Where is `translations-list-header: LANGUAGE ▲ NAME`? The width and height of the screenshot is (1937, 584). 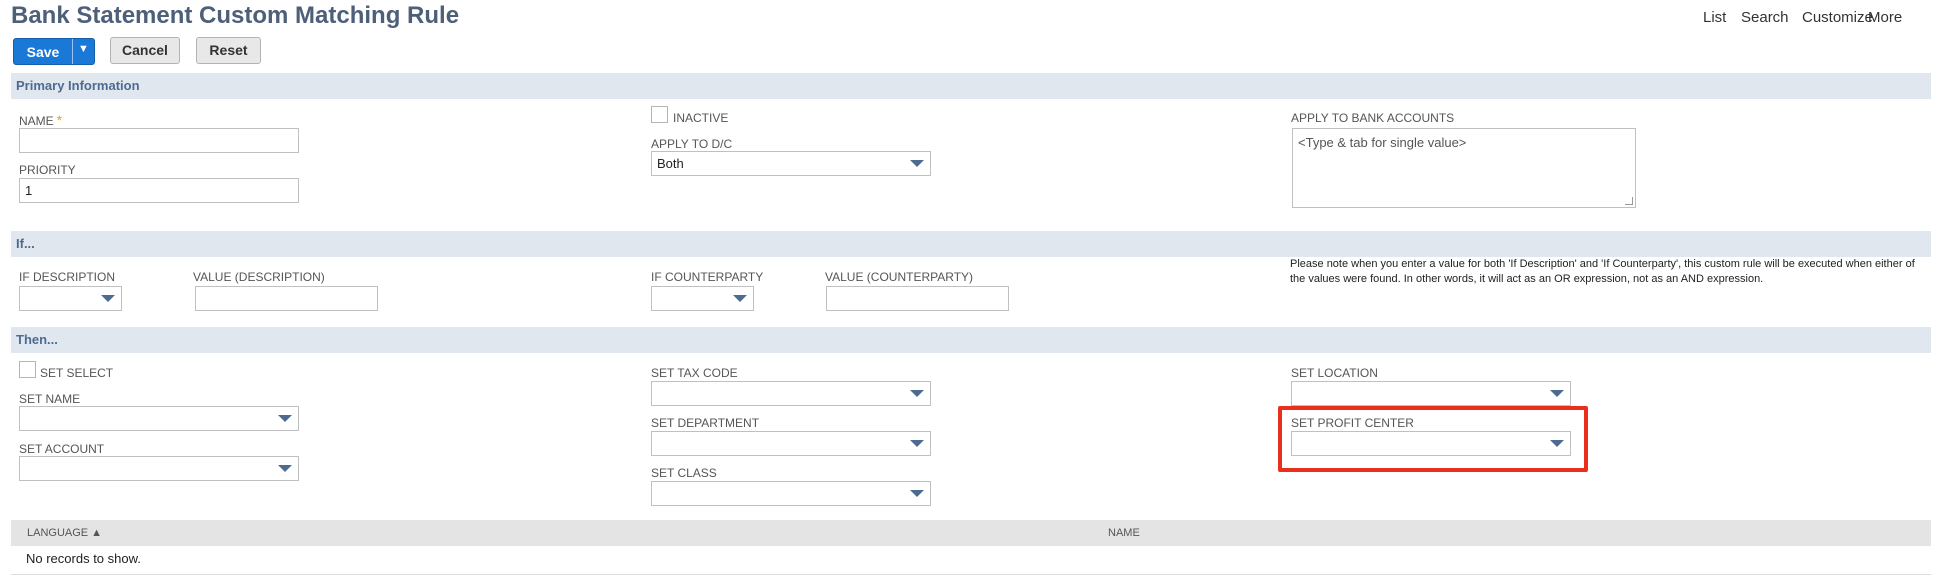 translations-list-header: LANGUAGE ▲ NAME is located at coordinates (971, 533).